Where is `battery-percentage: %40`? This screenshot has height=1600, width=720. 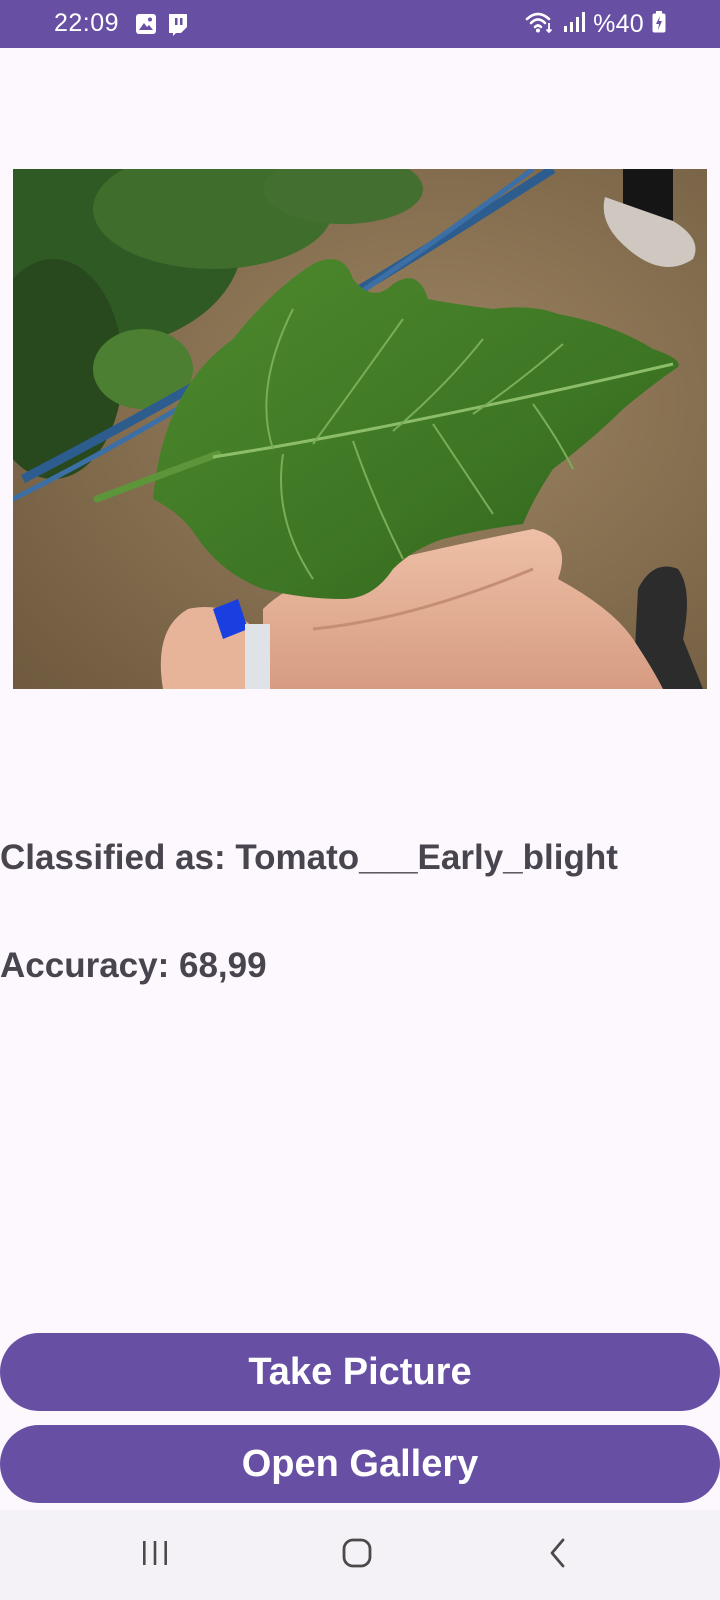 battery-percentage: %40 is located at coordinates (618, 24).